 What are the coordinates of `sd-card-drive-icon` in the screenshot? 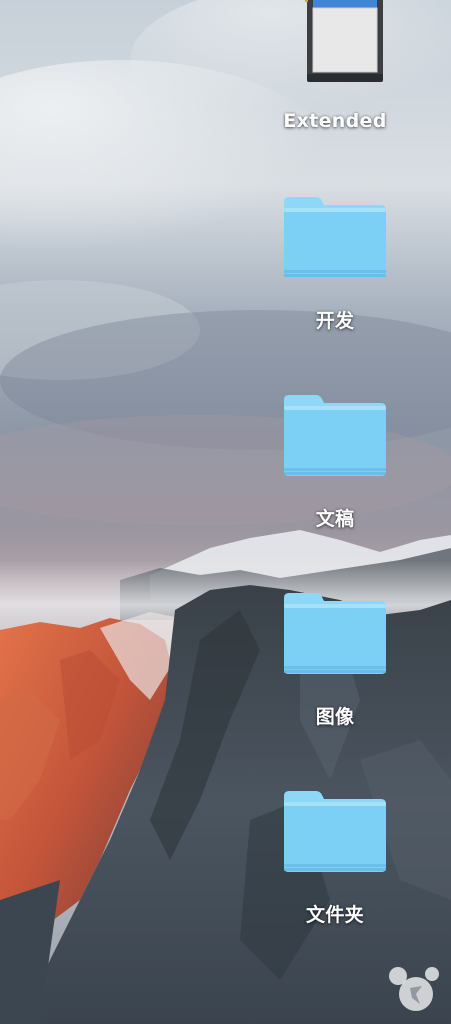 It's located at (335, 44).